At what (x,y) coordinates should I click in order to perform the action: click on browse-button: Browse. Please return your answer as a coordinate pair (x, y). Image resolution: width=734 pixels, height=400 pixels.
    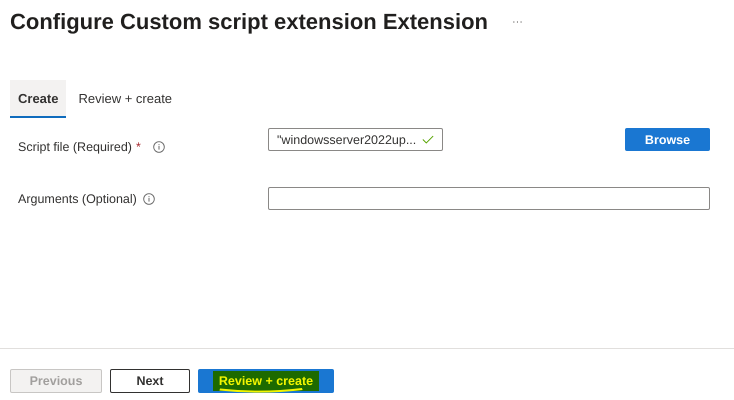
    Looking at the image, I should click on (667, 139).